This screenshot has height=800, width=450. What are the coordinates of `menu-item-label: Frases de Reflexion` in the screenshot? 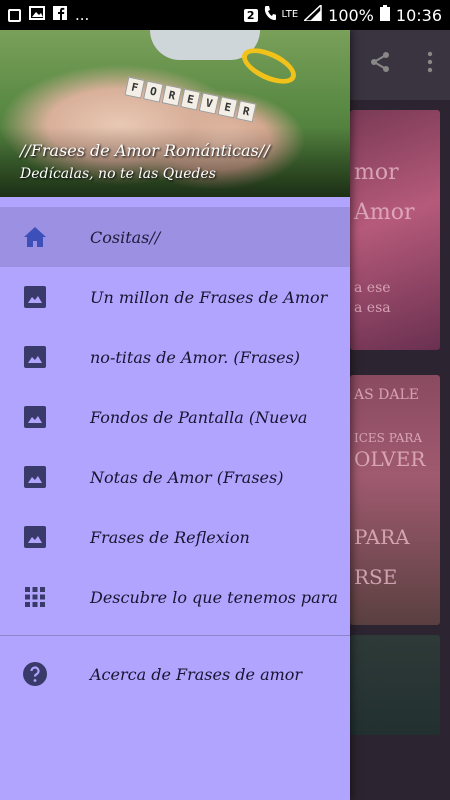 It's located at (170, 537).